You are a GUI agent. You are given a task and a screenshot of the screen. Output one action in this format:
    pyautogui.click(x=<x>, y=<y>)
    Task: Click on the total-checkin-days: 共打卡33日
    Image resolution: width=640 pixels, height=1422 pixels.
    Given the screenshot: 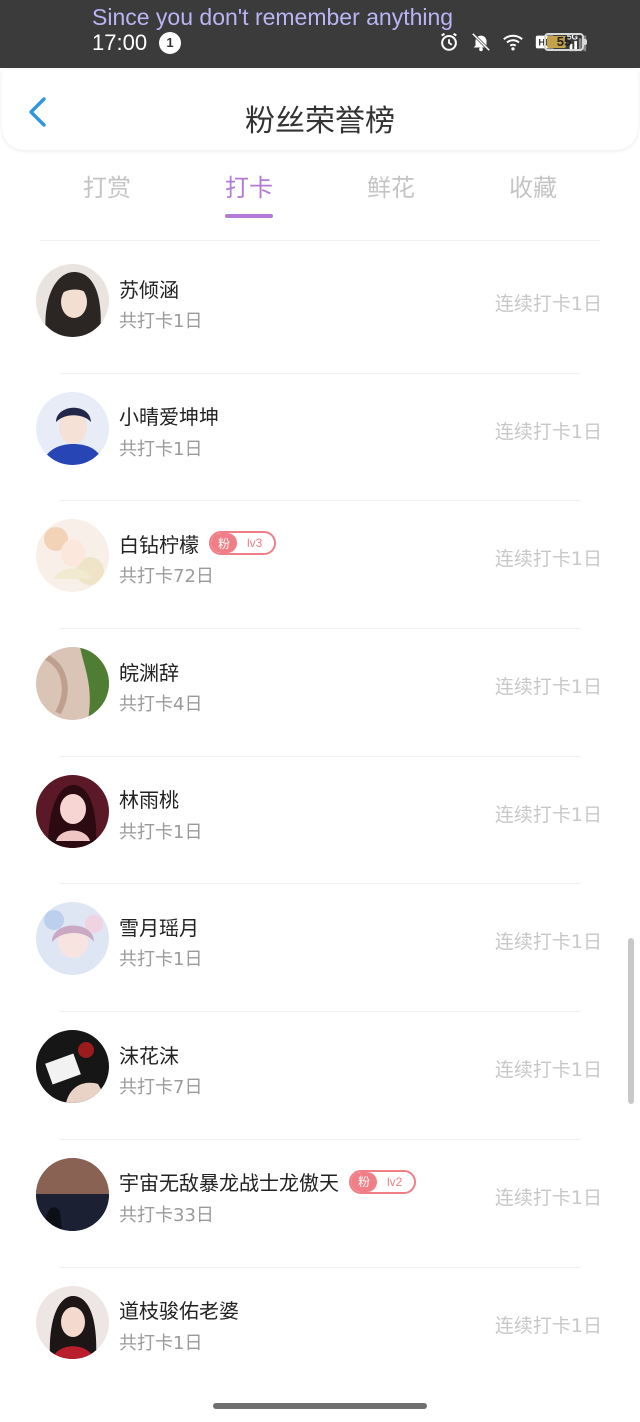 What is the action you would take?
    pyautogui.click(x=166, y=1215)
    